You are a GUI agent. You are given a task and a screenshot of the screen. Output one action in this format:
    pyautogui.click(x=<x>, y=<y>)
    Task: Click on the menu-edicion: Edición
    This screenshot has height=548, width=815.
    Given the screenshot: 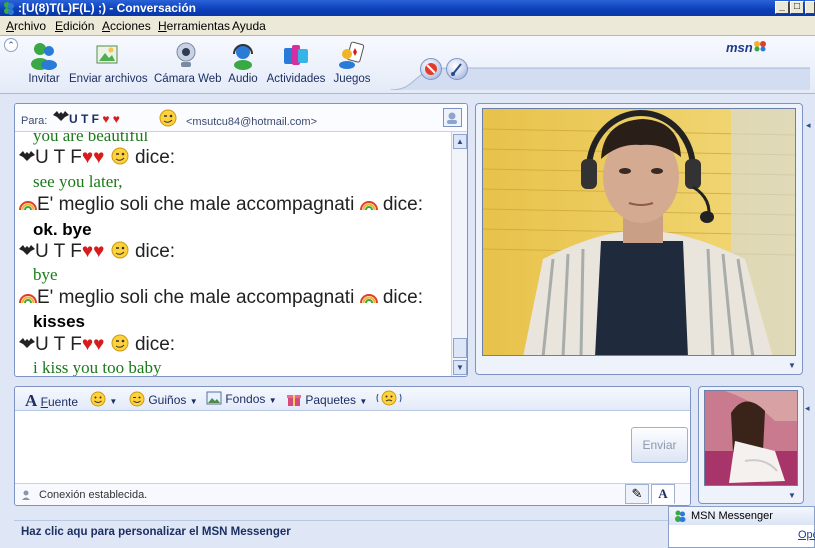 What is the action you would take?
    pyautogui.click(x=74, y=26)
    